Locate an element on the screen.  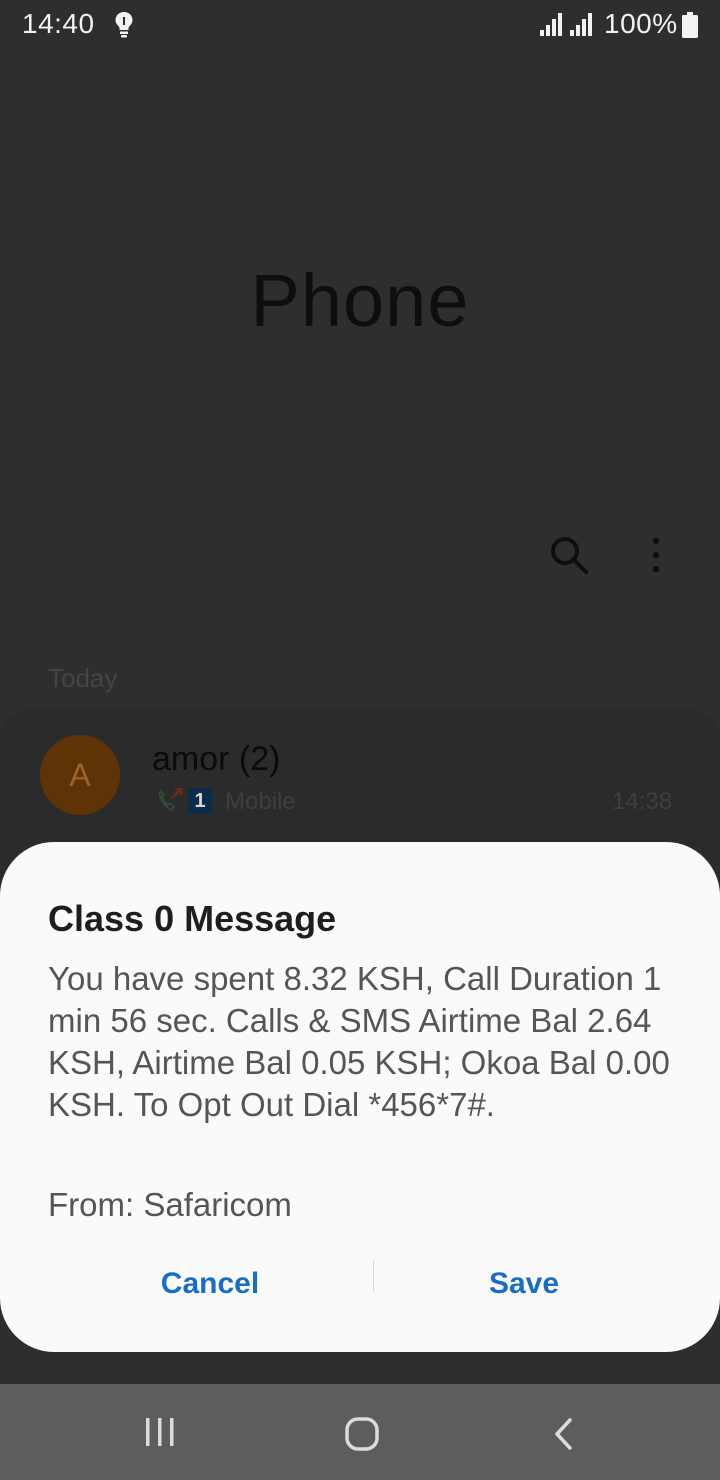
avatar: A is located at coordinates (80, 775).